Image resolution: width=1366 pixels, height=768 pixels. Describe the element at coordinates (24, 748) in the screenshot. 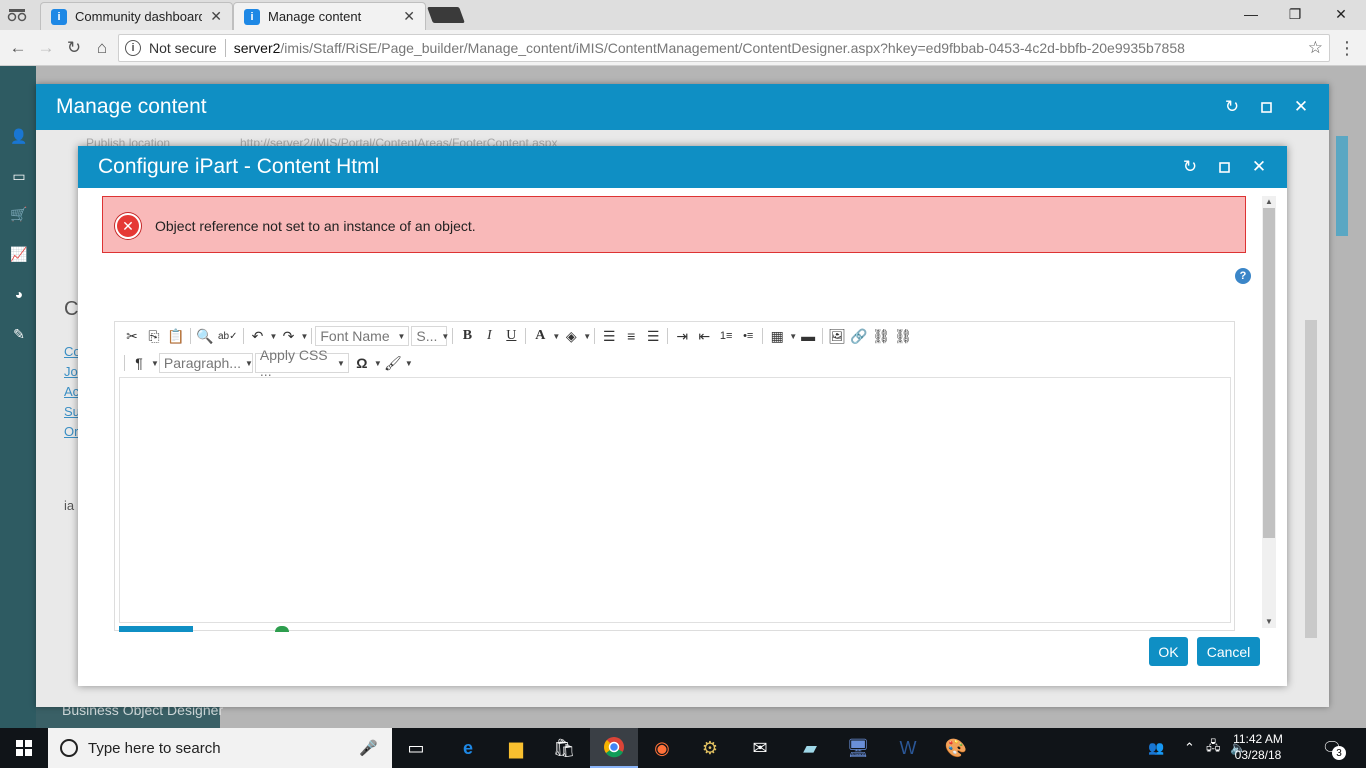

I see `start-button` at that location.